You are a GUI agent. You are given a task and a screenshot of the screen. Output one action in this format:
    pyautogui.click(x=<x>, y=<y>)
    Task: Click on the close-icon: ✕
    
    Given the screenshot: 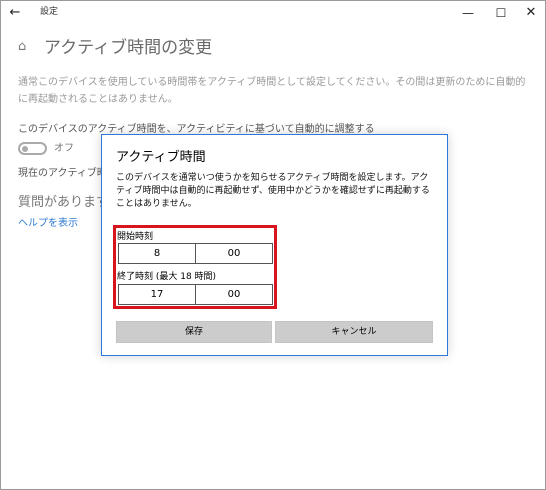 What is the action you would take?
    pyautogui.click(x=531, y=13)
    